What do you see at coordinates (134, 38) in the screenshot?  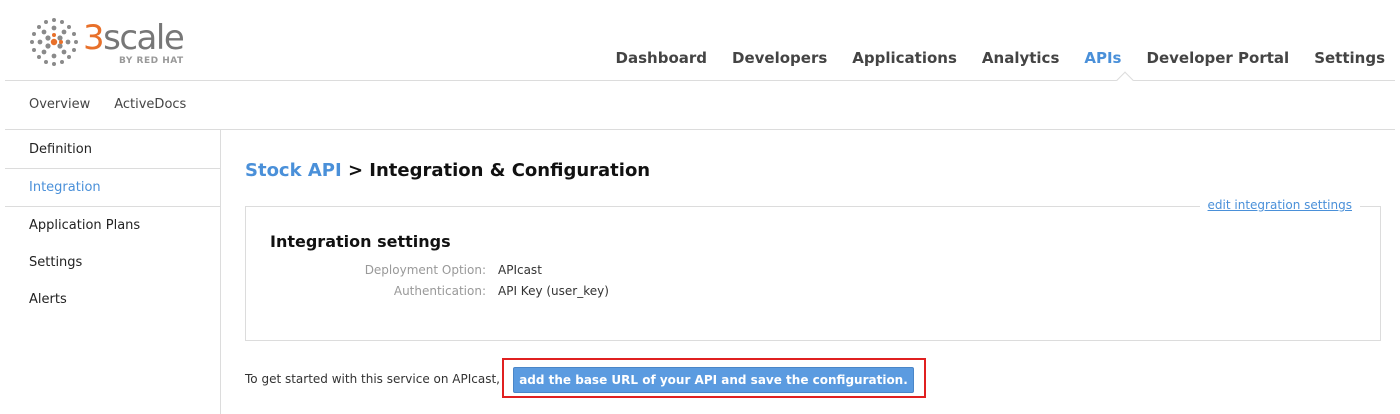 I see `logo-wordmark: 3scale` at bounding box center [134, 38].